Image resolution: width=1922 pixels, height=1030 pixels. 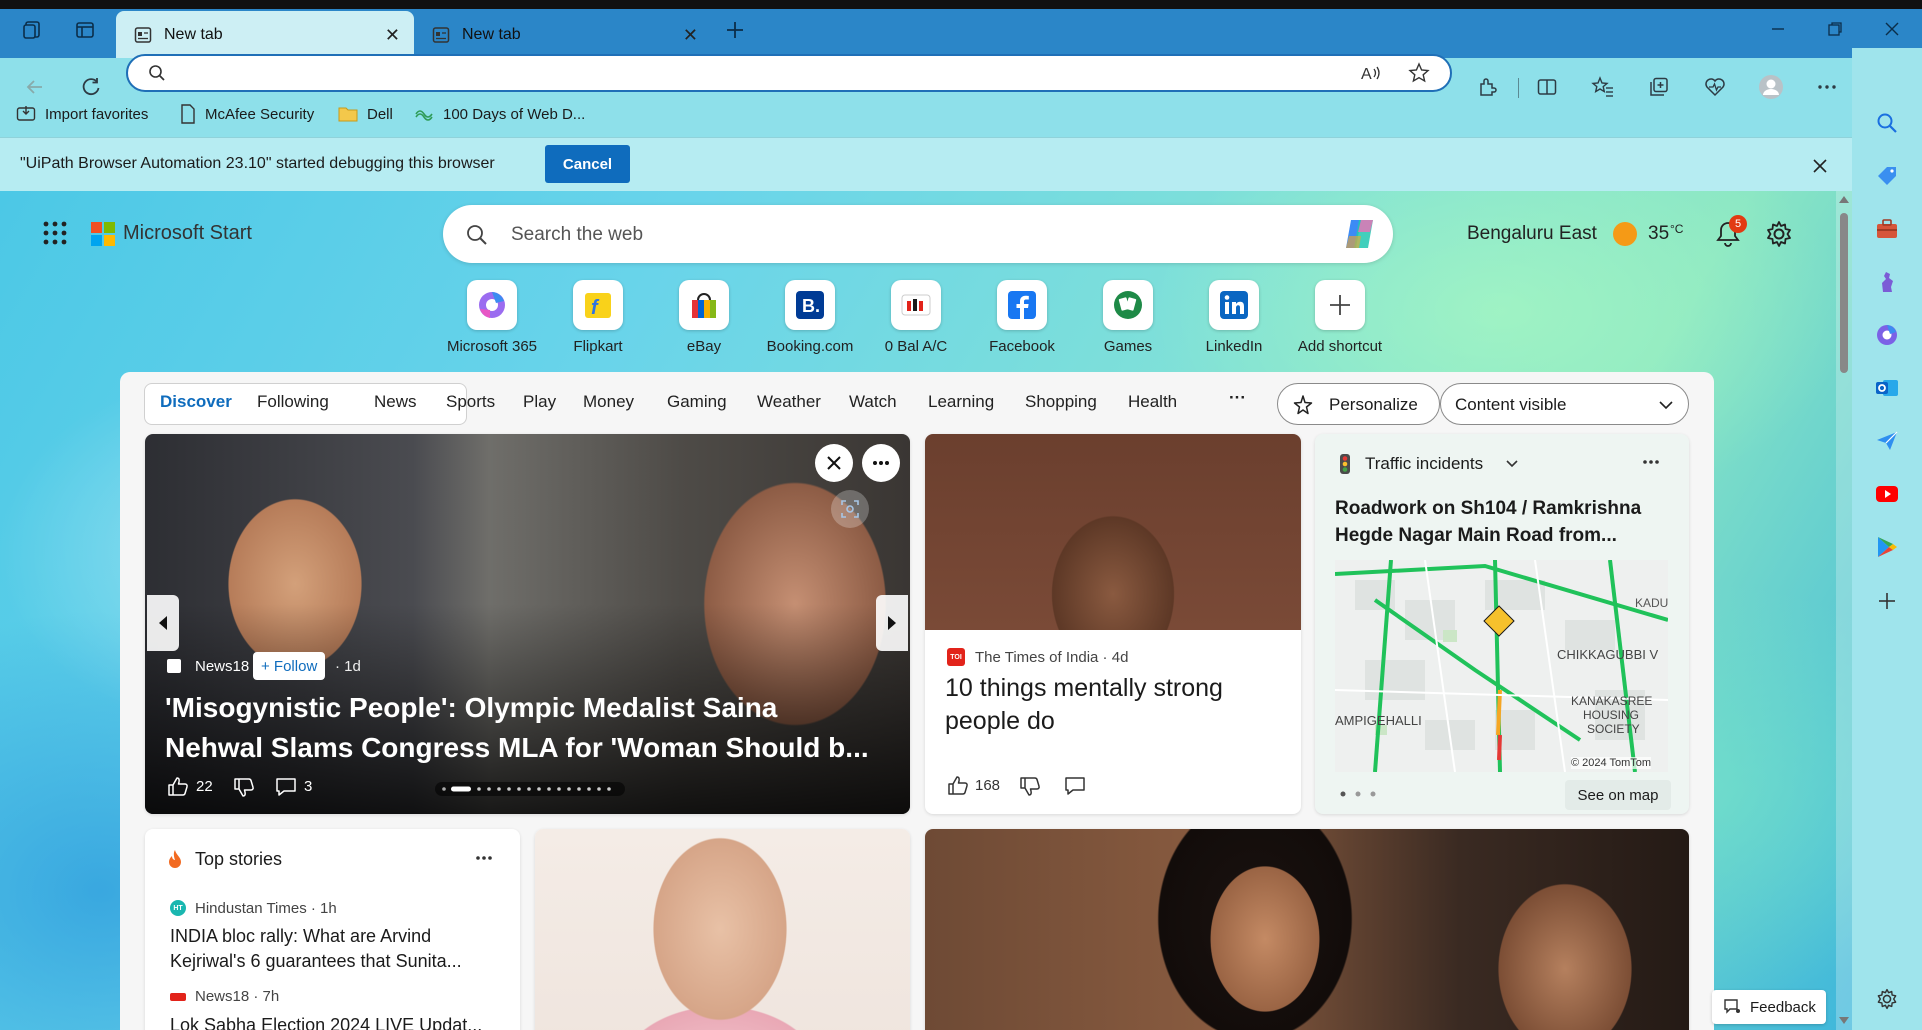 What do you see at coordinates (850, 509) in the screenshot?
I see `visual-search-icon` at bounding box center [850, 509].